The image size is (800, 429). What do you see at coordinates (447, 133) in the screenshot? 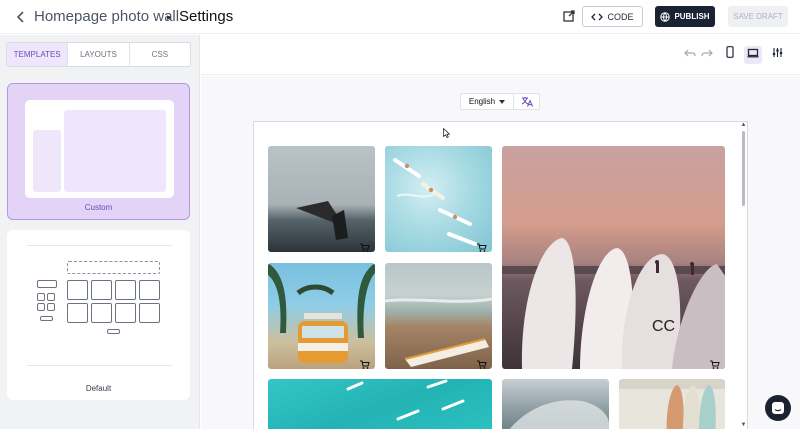
I see `mouse-cursor-icon` at bounding box center [447, 133].